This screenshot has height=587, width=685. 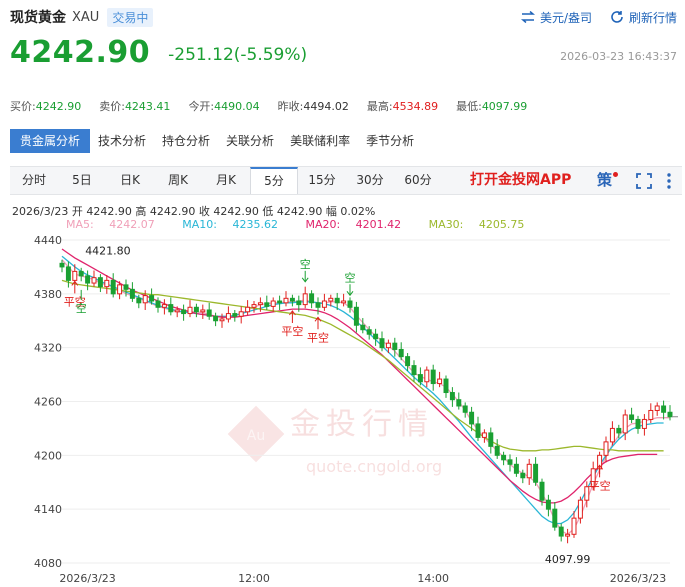 What do you see at coordinates (178, 180) in the screenshot?
I see `period-weekly: 周K` at bounding box center [178, 180].